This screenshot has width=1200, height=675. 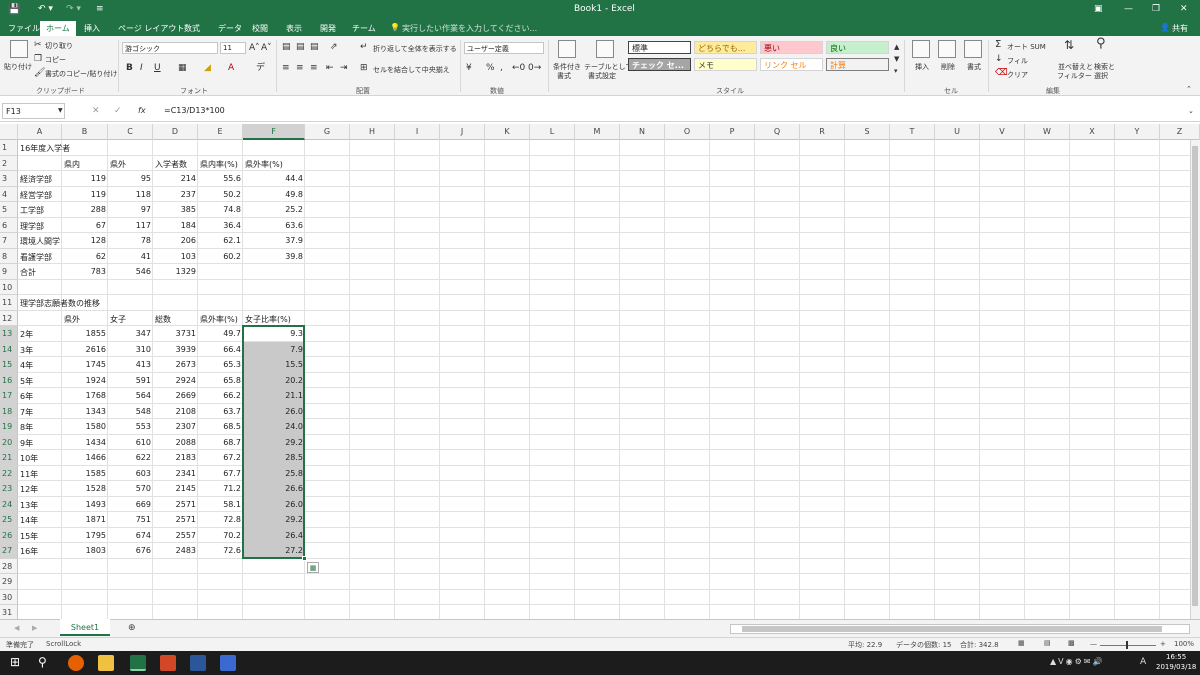 What do you see at coordinates (260, 68) in the screenshot?
I see `phonetic-icon: デ` at bounding box center [260, 68].